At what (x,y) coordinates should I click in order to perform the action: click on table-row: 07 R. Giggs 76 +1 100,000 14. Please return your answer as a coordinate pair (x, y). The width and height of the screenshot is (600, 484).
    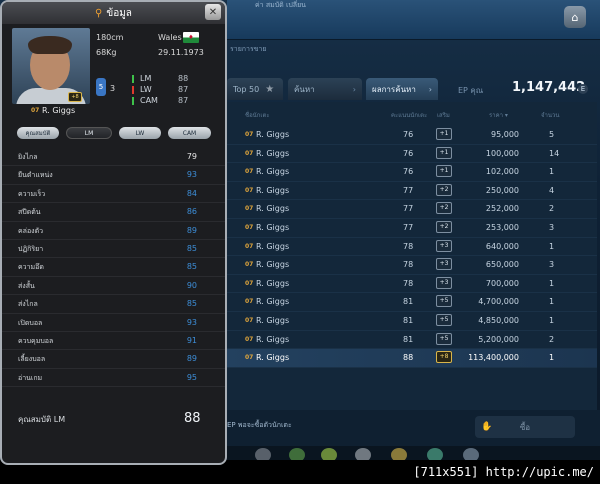
    Looking at the image, I should click on (412, 154).